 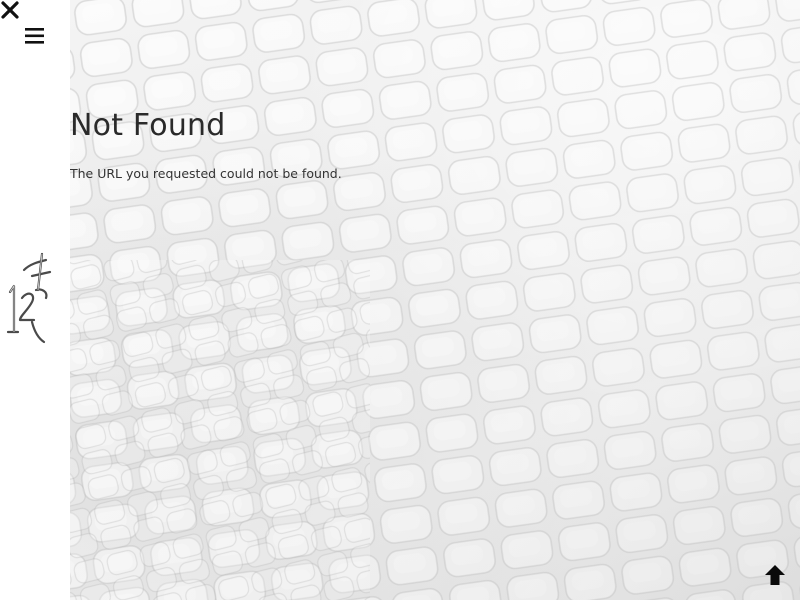 I want to click on close-icon, so click(x=10, y=10).